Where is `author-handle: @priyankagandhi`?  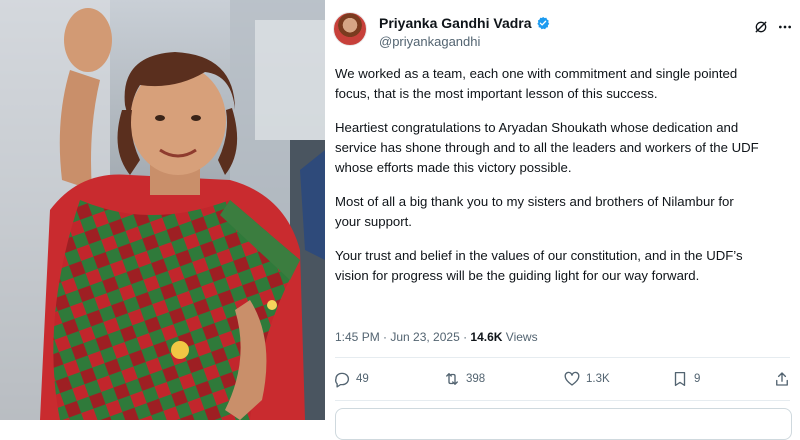
author-handle: @priyankagandhi is located at coordinates (429, 41).